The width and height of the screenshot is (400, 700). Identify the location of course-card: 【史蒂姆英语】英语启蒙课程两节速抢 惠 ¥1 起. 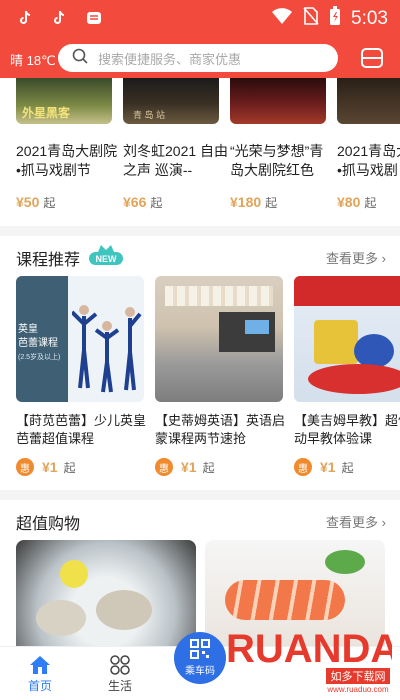
(220, 376).